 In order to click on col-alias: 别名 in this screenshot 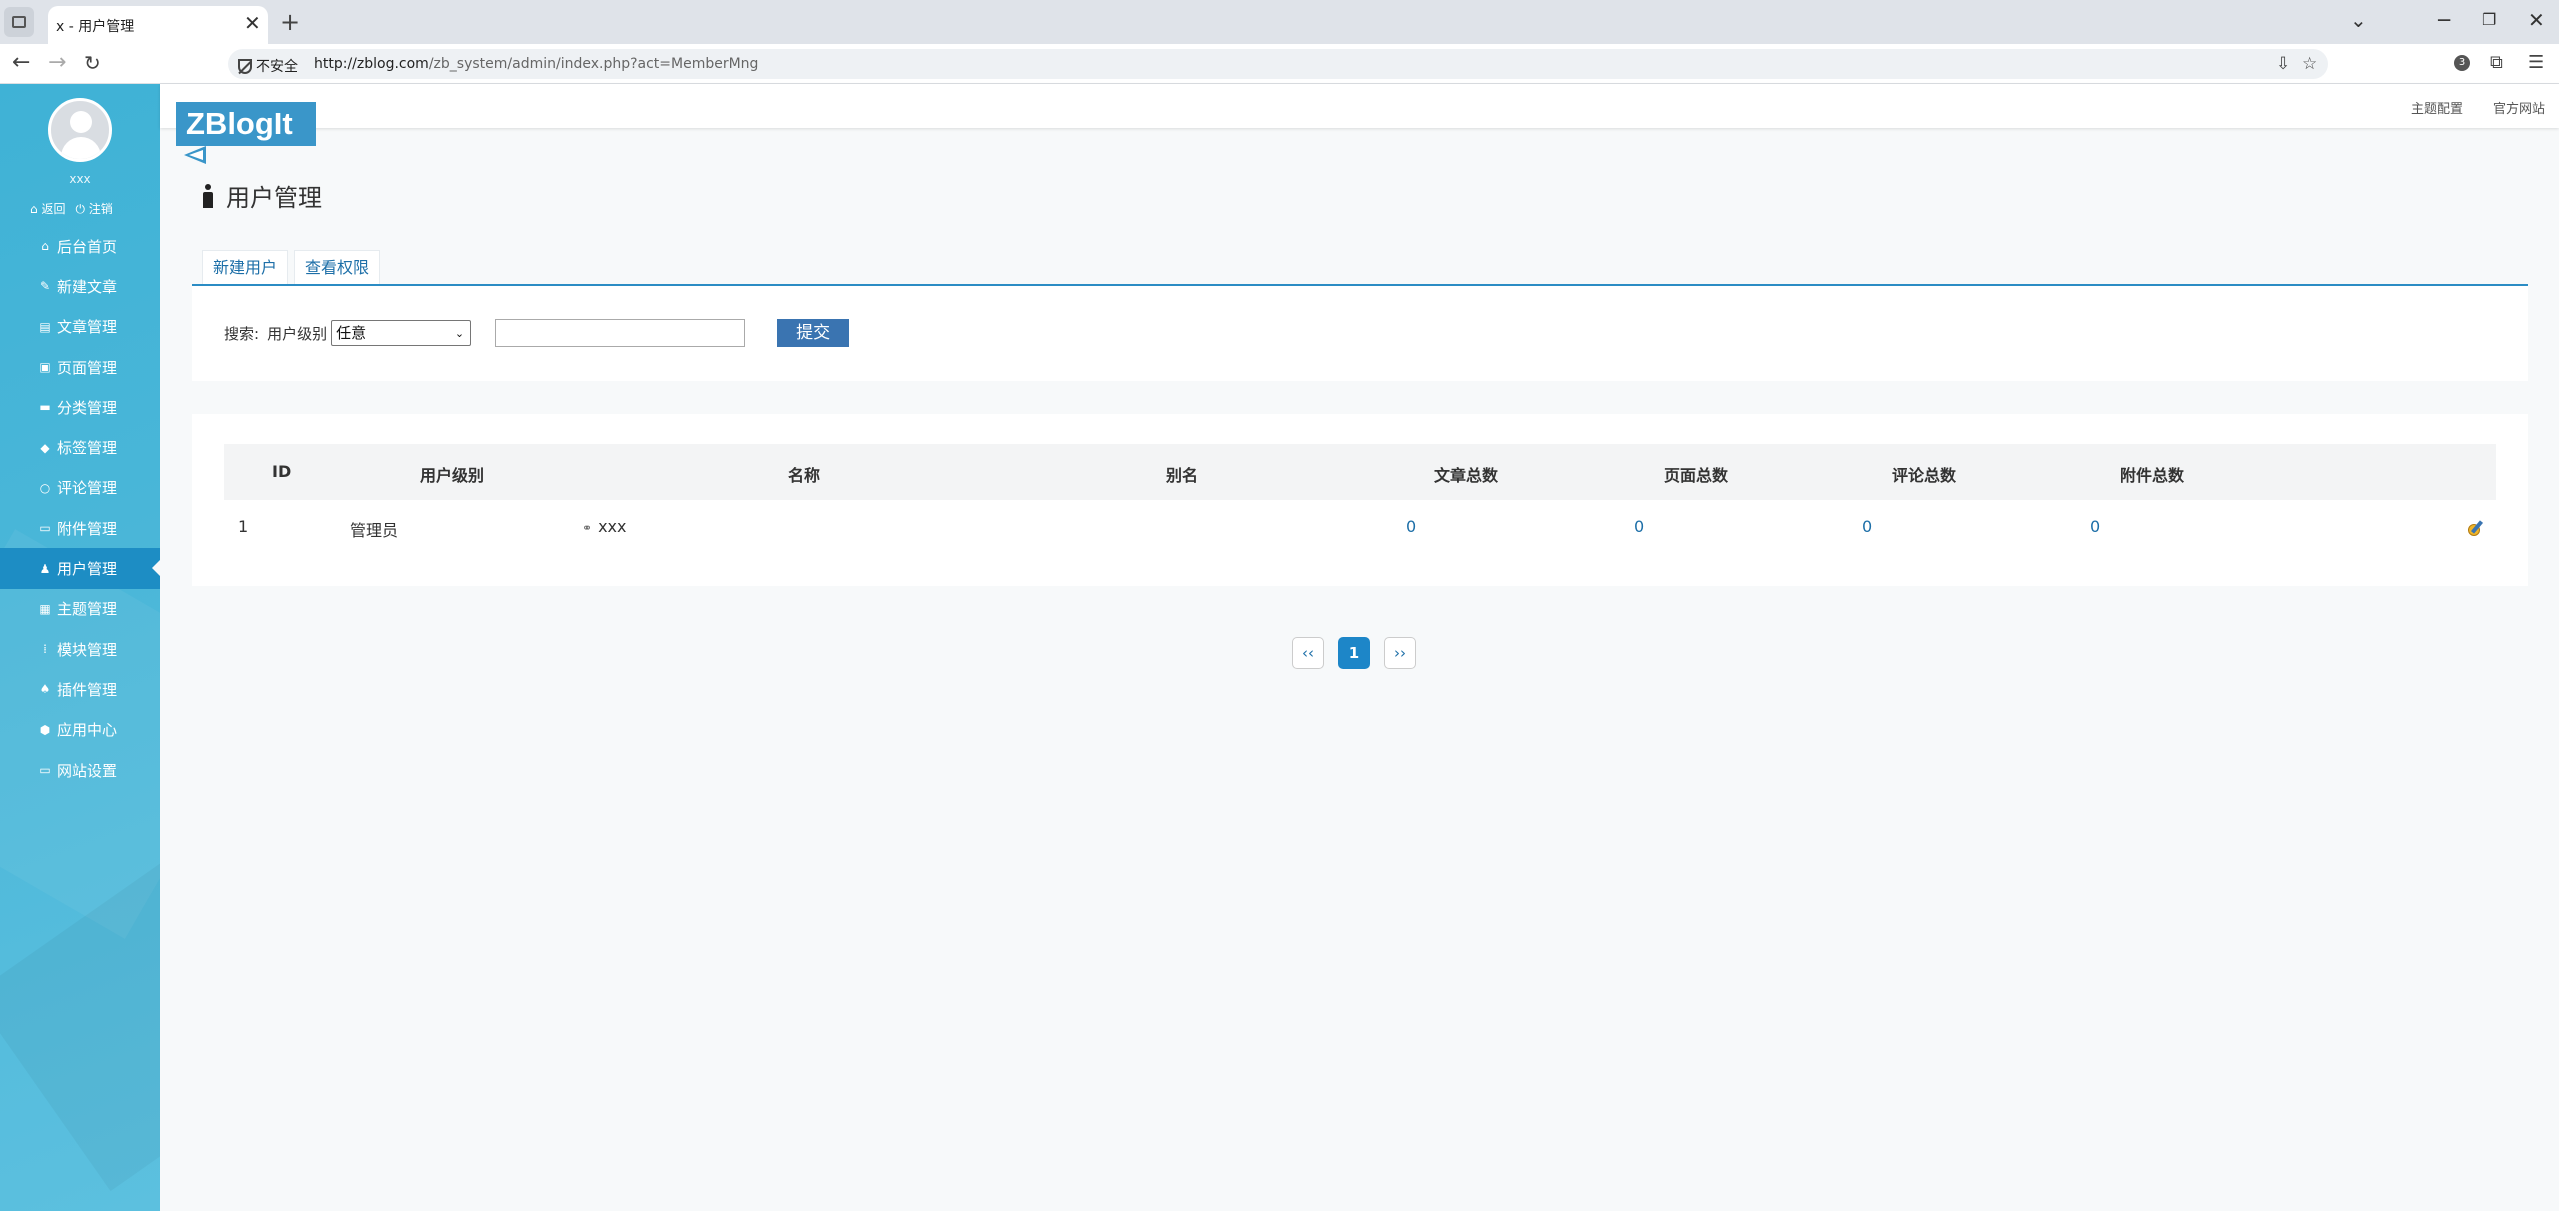, I will do `click(1182, 475)`.